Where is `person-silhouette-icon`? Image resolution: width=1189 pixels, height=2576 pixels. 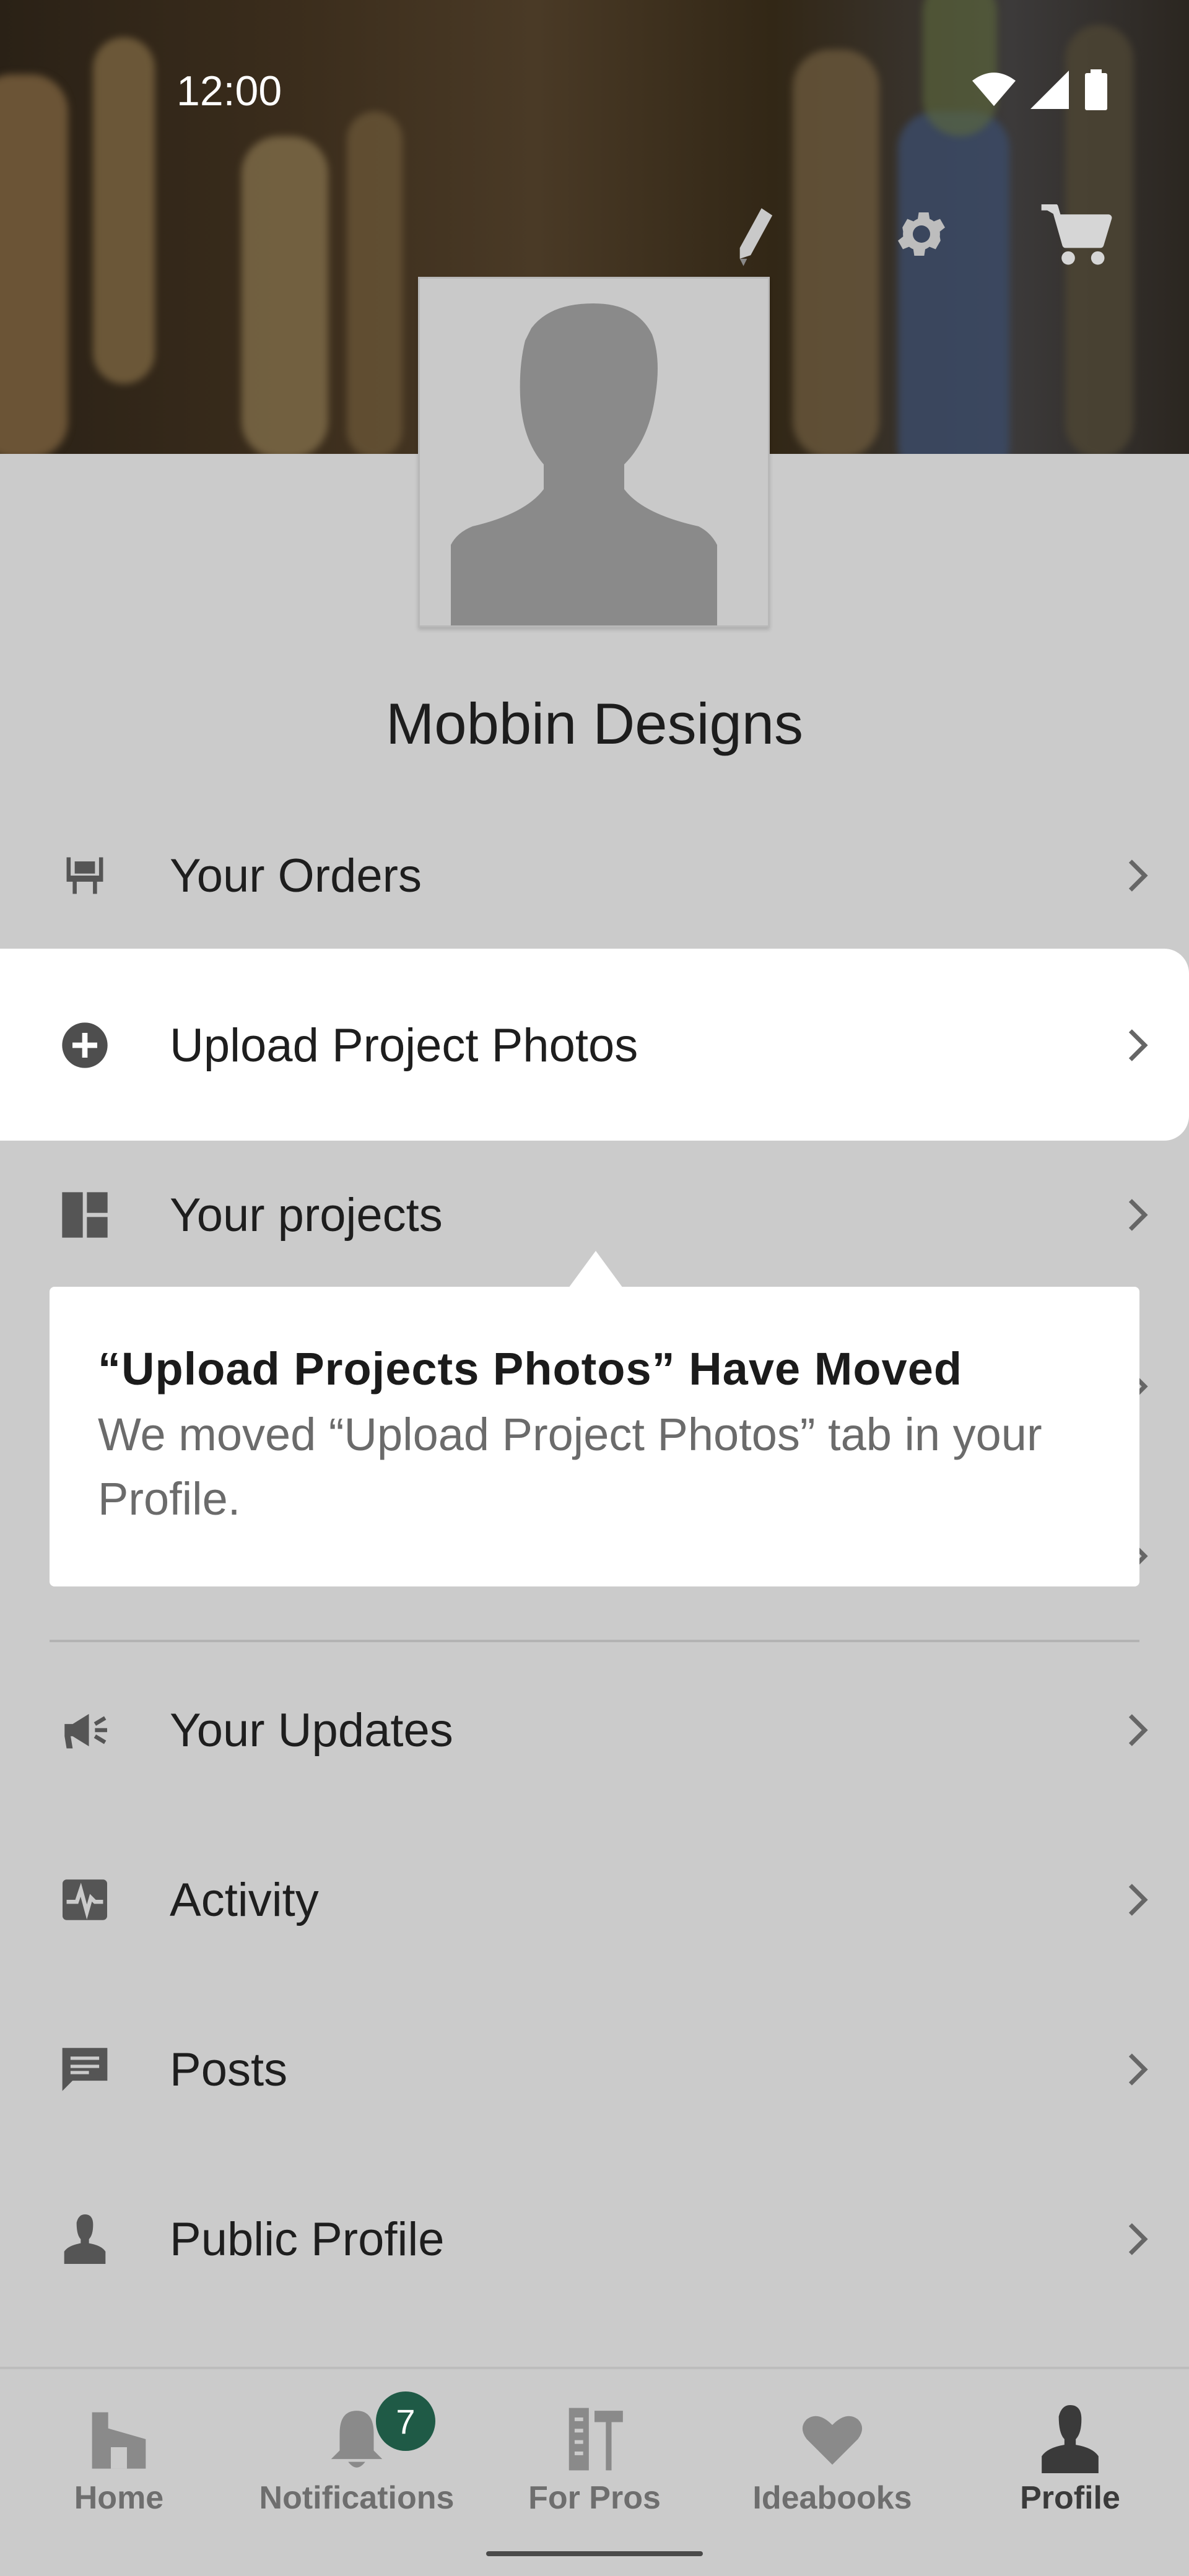
person-silhouette-icon is located at coordinates (584, 464).